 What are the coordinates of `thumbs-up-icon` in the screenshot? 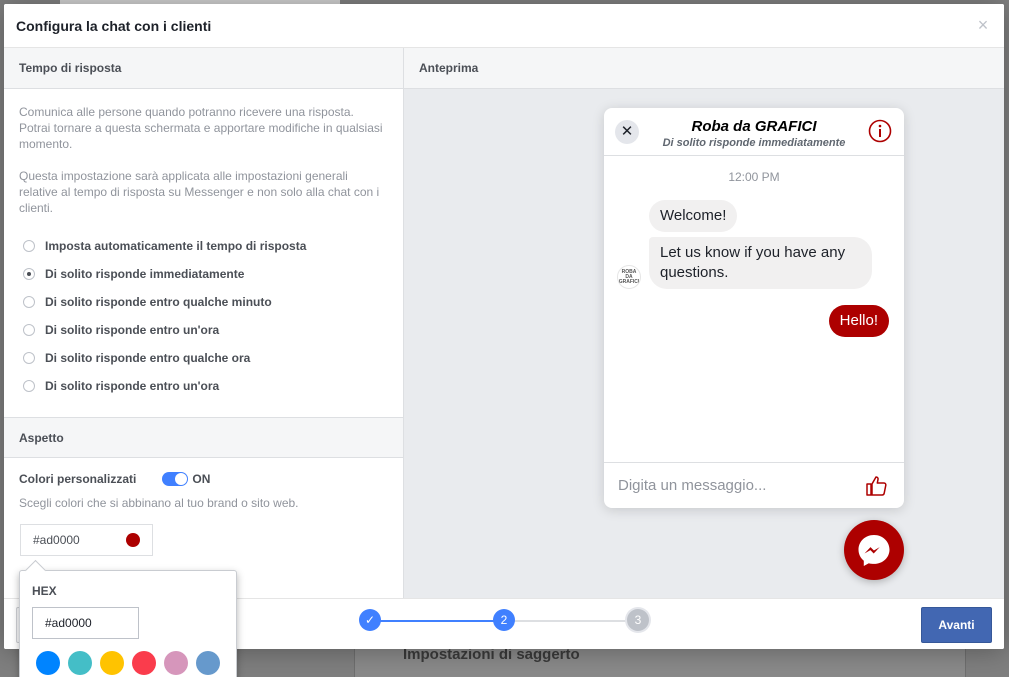 It's located at (876, 486).